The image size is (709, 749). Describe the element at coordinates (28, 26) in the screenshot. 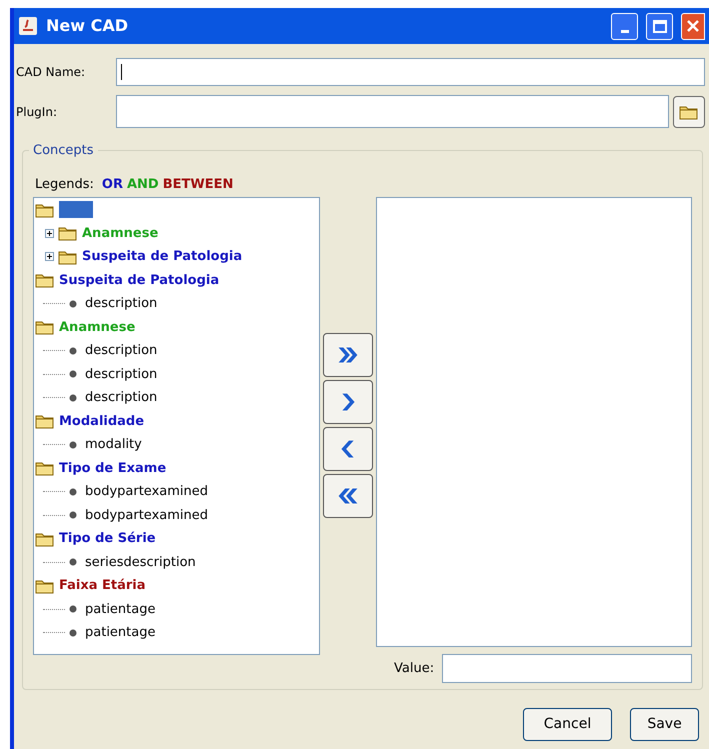

I see `app-icon` at that location.